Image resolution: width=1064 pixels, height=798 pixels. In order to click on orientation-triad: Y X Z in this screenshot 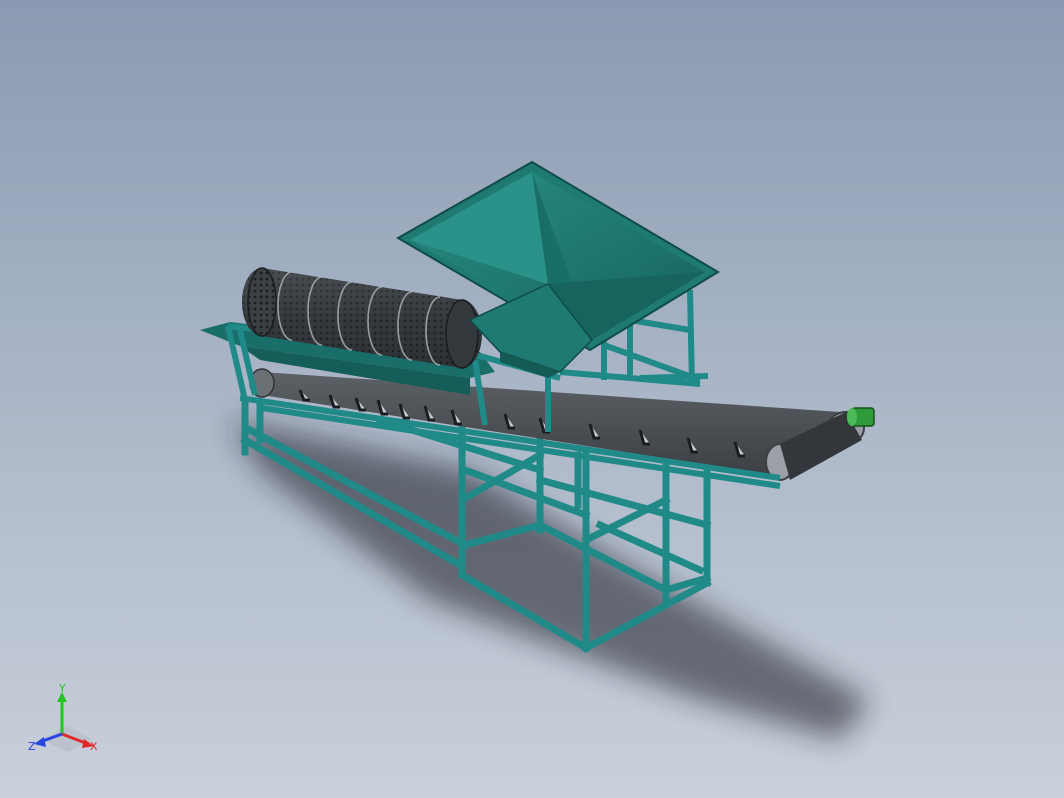, I will do `click(67, 724)`.